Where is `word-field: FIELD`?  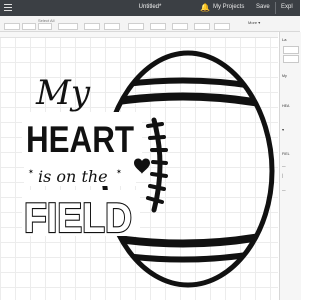
word-field: FIELD is located at coordinates (78, 217).